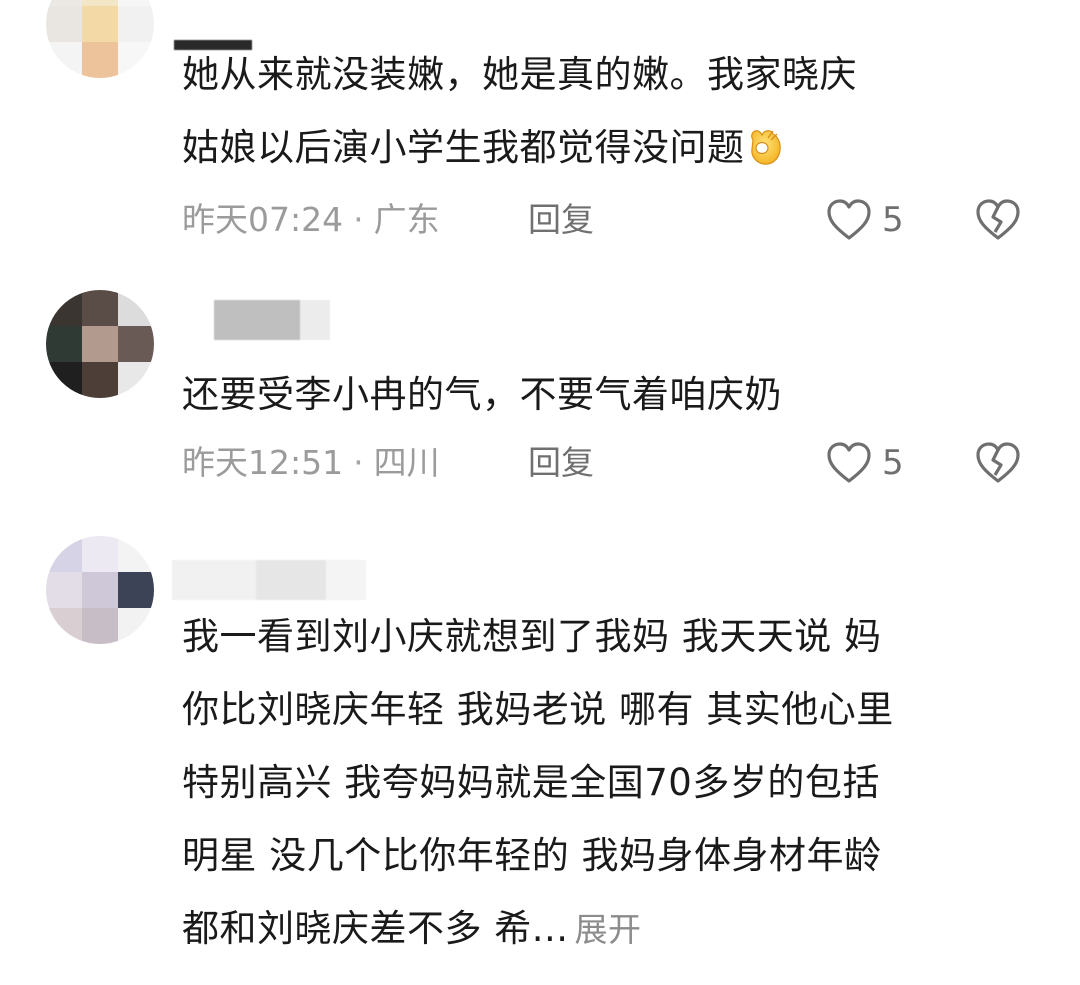 This screenshot has height=985, width=1080. I want to click on comment-location: 广东, so click(406, 219).